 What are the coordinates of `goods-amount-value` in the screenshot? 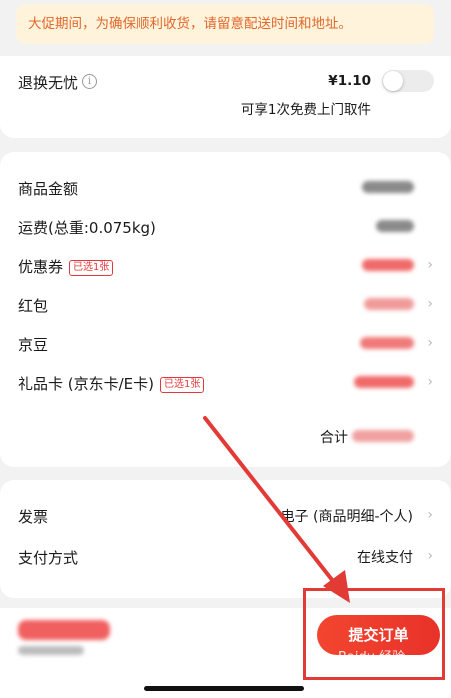 It's located at (388, 187).